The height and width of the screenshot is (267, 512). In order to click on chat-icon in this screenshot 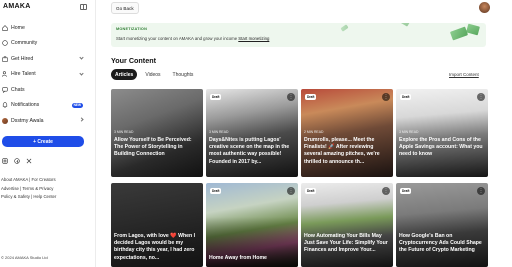, I will do `click(5, 90)`.